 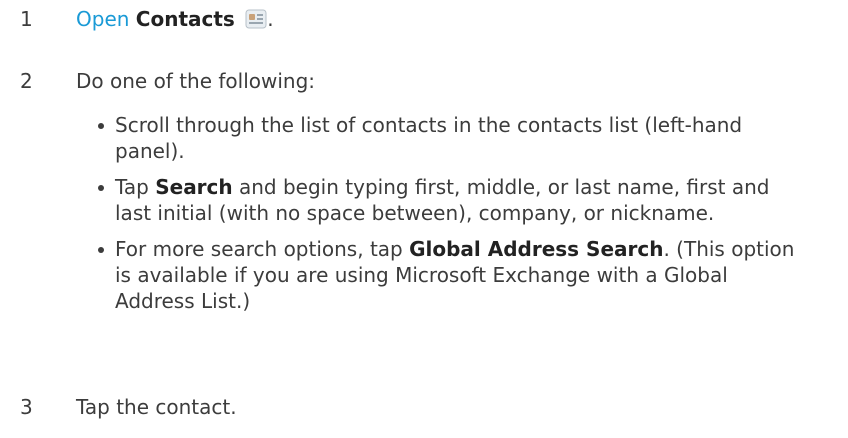 I want to click on step-text: Tap the contact., so click(x=156, y=407).